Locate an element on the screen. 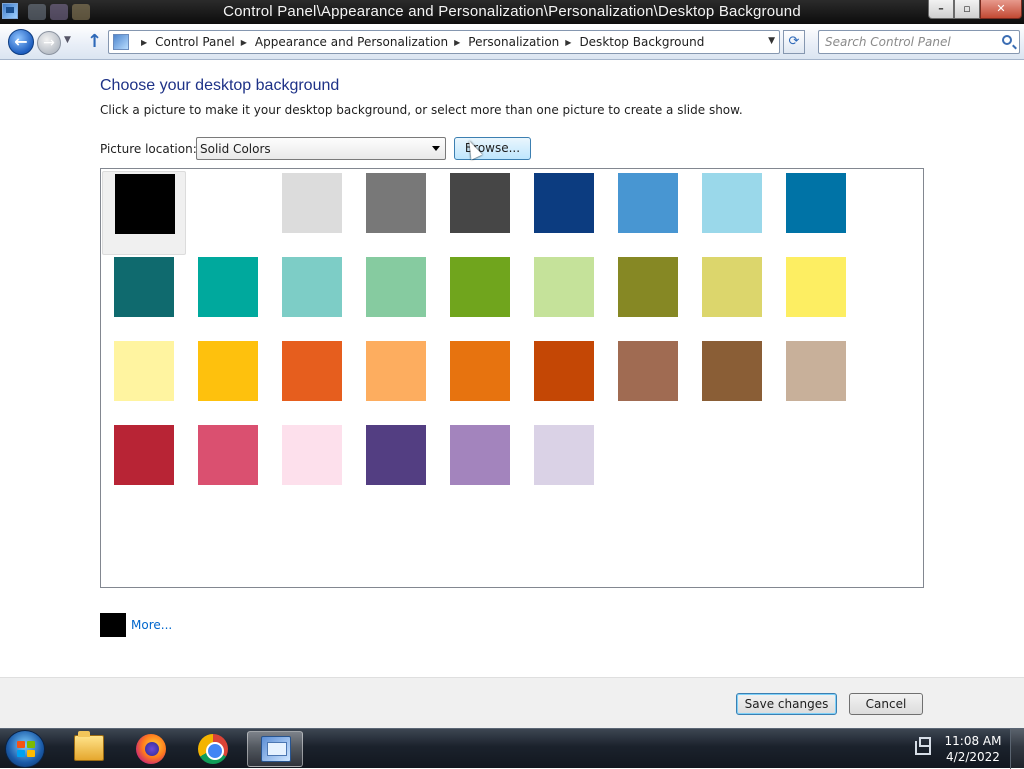 The width and height of the screenshot is (1024, 769). taskbar-windows-explorer is located at coordinates (88, 749).